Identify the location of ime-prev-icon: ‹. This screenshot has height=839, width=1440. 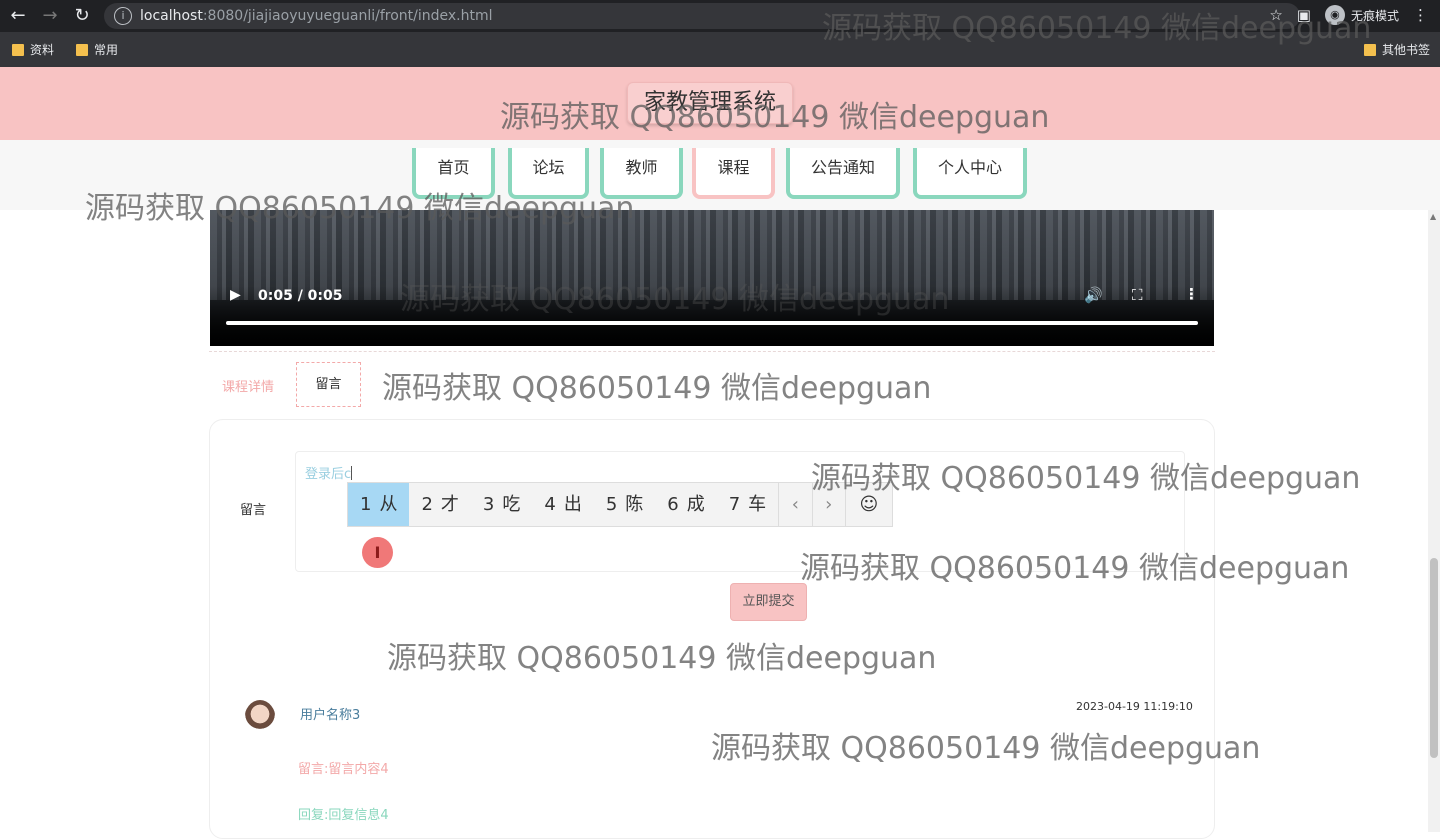
(794, 504).